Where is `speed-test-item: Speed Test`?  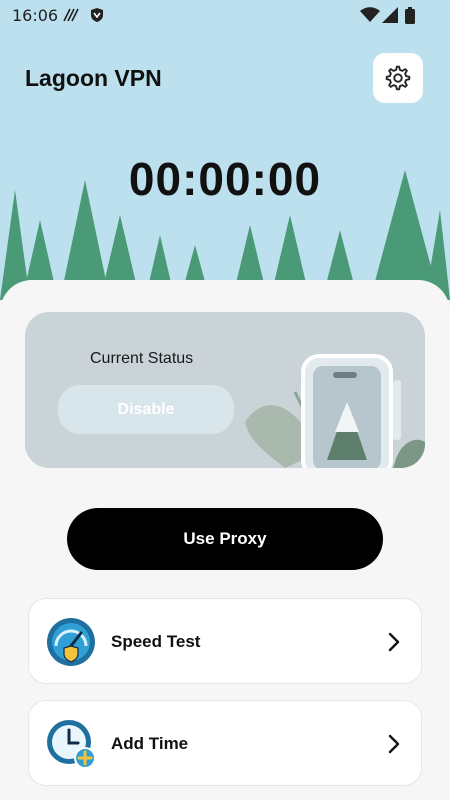
speed-test-item: Speed Test is located at coordinates (225, 641).